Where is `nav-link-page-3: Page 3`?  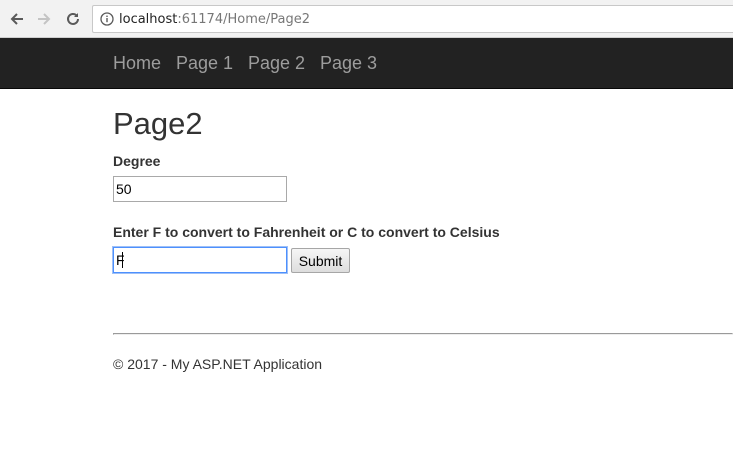
nav-link-page-3: Page 3 is located at coordinates (348, 63).